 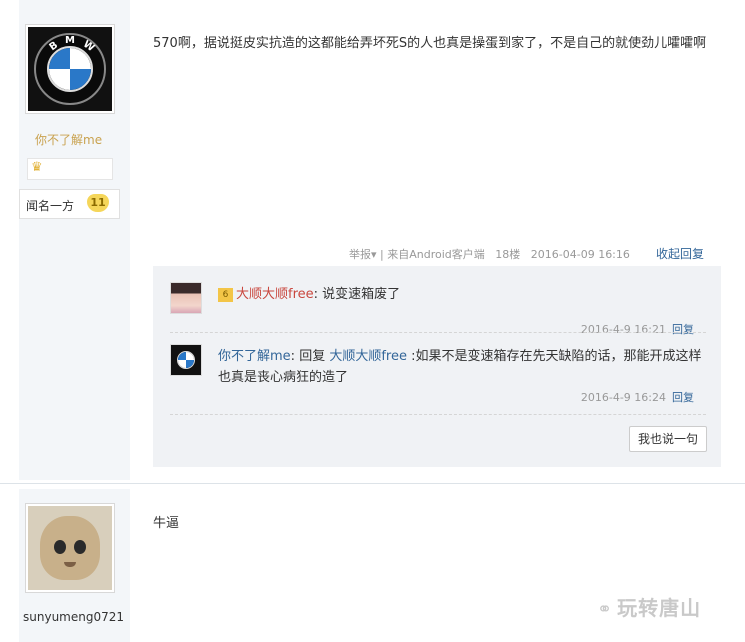 I want to click on post-separator, so click(x=372, y=483).